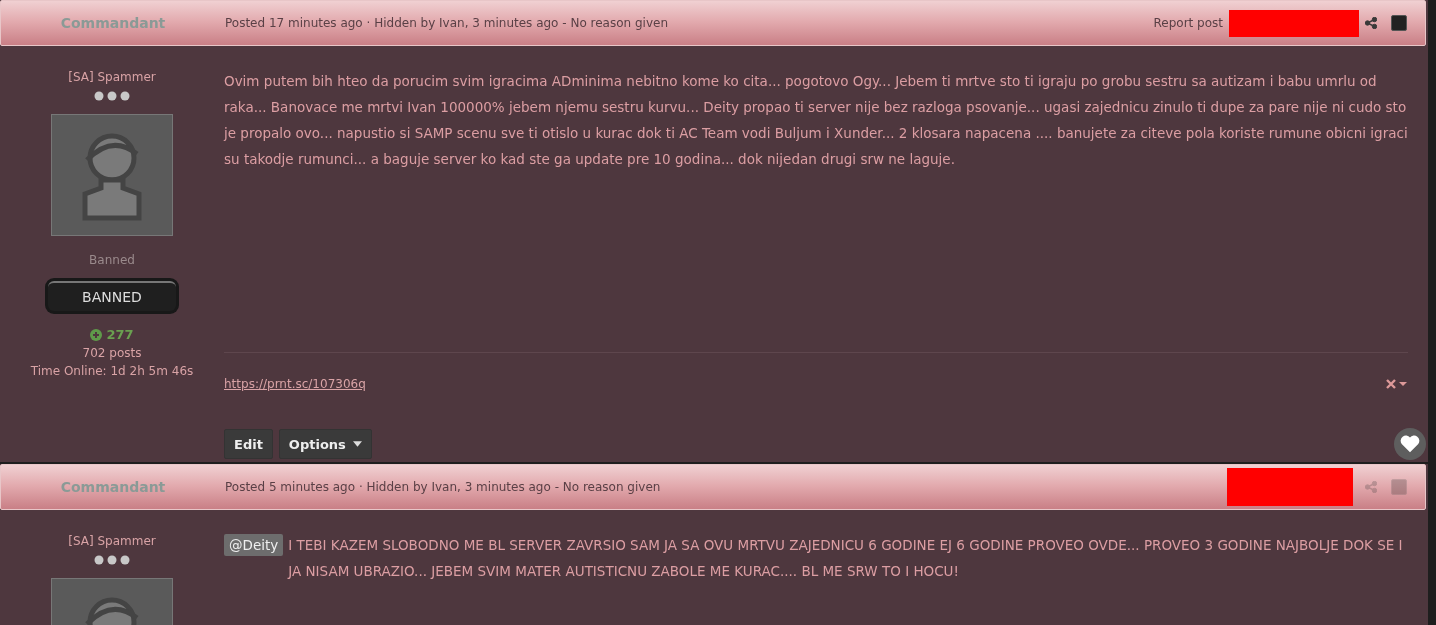  Describe the element at coordinates (446, 23) in the screenshot. I see `post-meta: Posted 17 minutes ago · Hidden by Ivan, 3 minutes ago - No reason given` at that location.